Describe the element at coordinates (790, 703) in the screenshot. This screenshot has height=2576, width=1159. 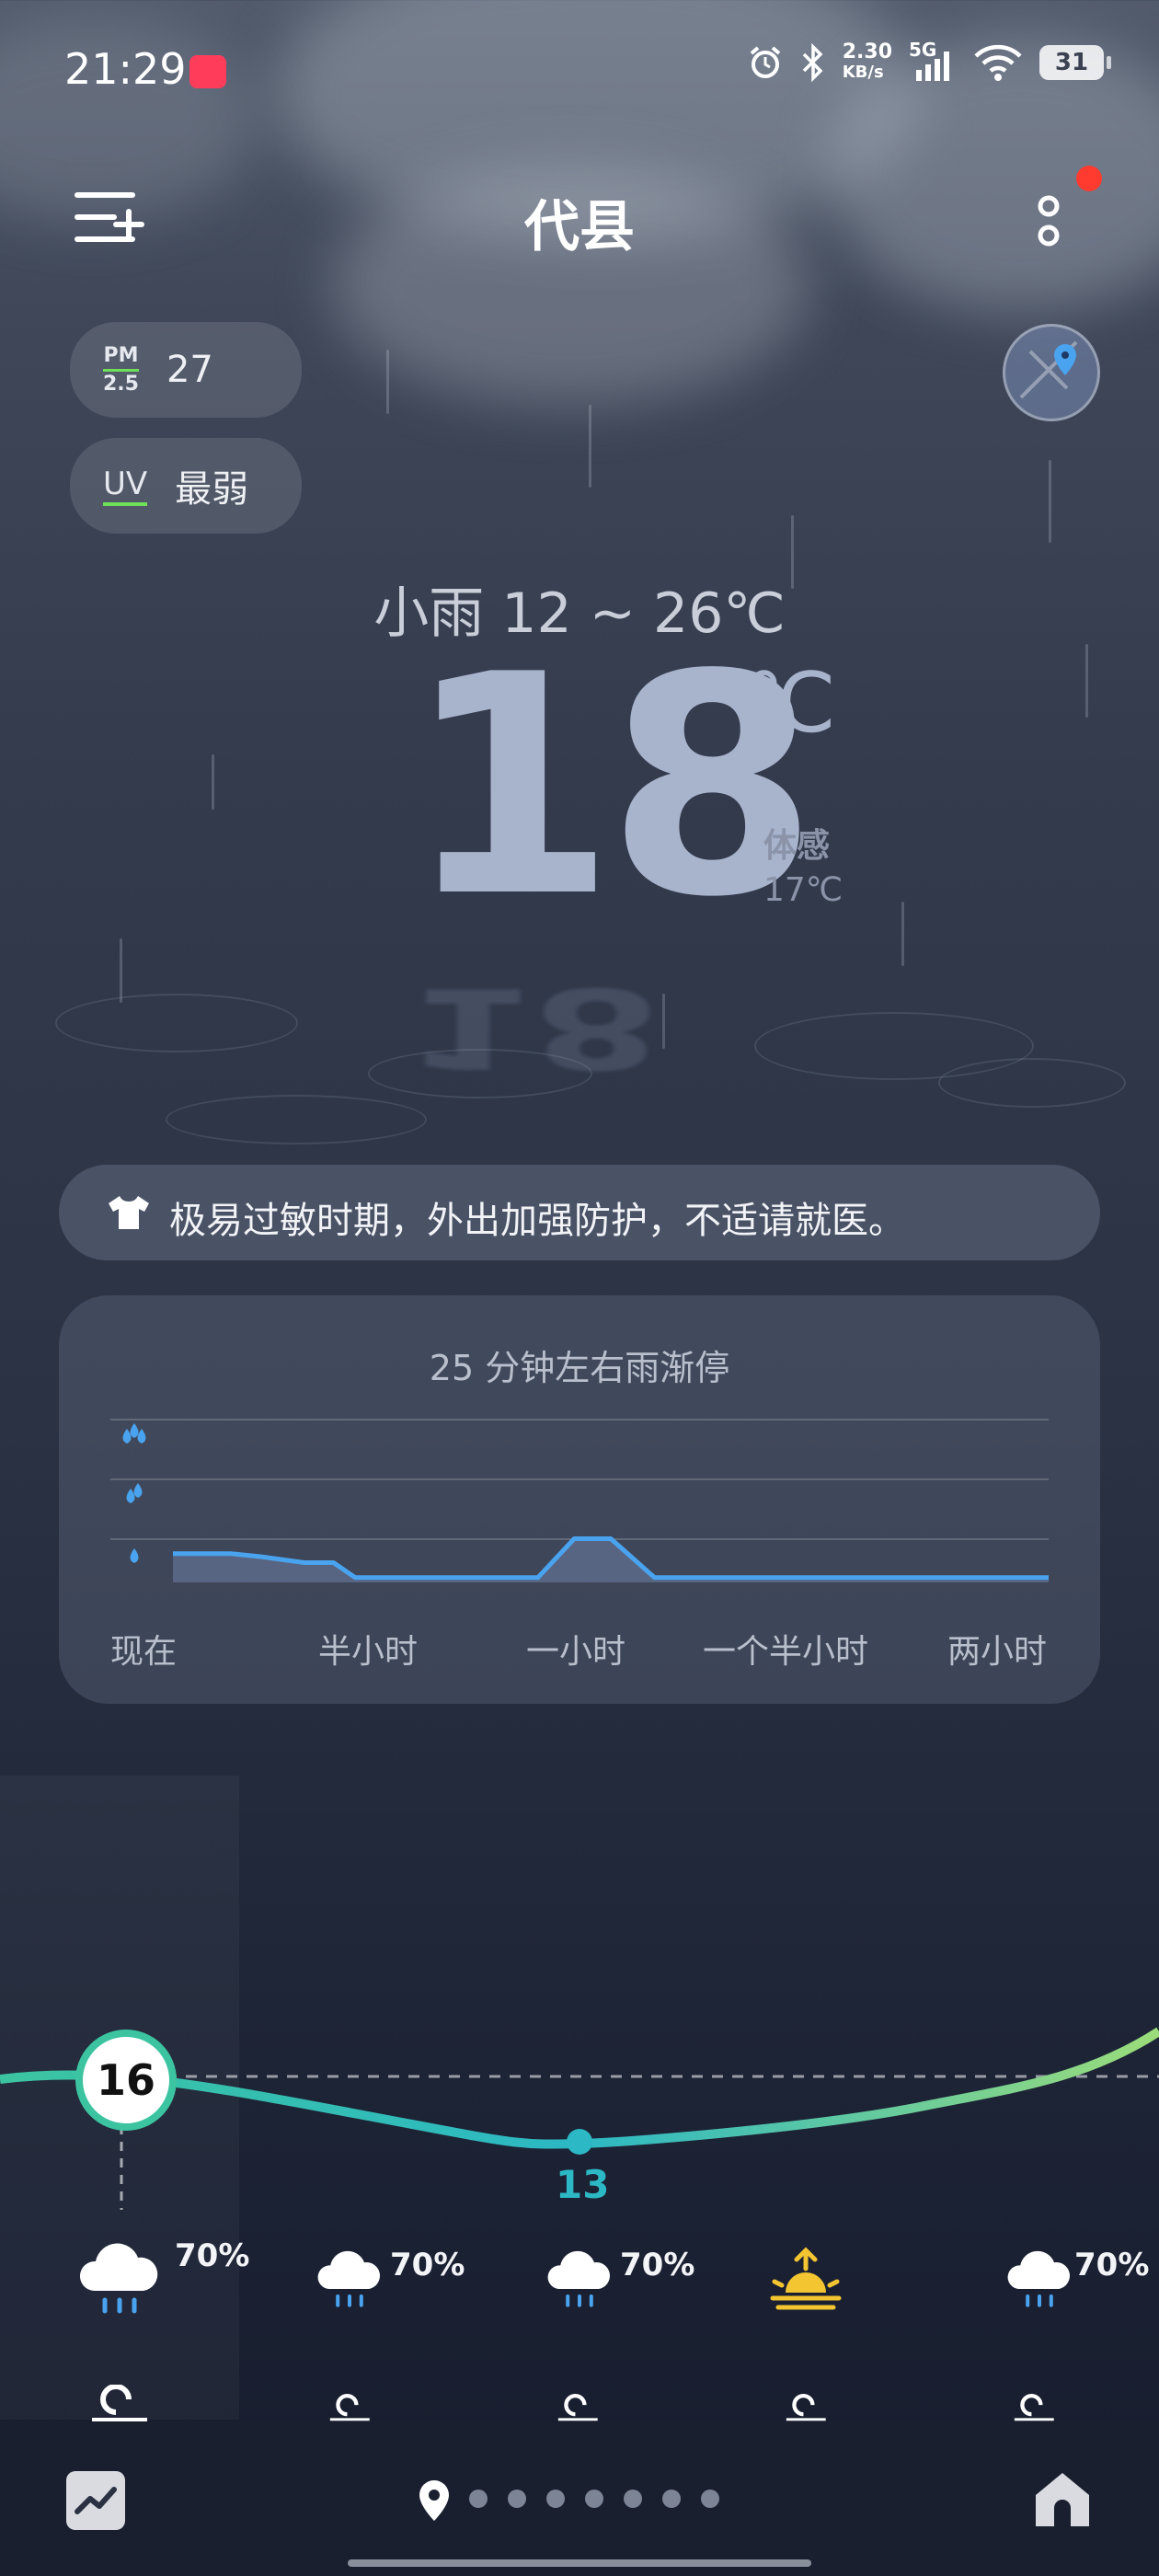
I see `temperature-unit: ℃` at that location.